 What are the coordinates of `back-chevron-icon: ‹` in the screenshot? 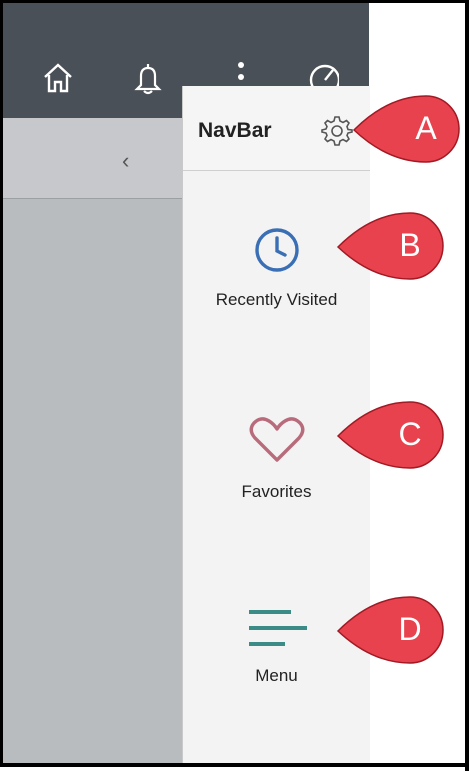 It's located at (125, 161).